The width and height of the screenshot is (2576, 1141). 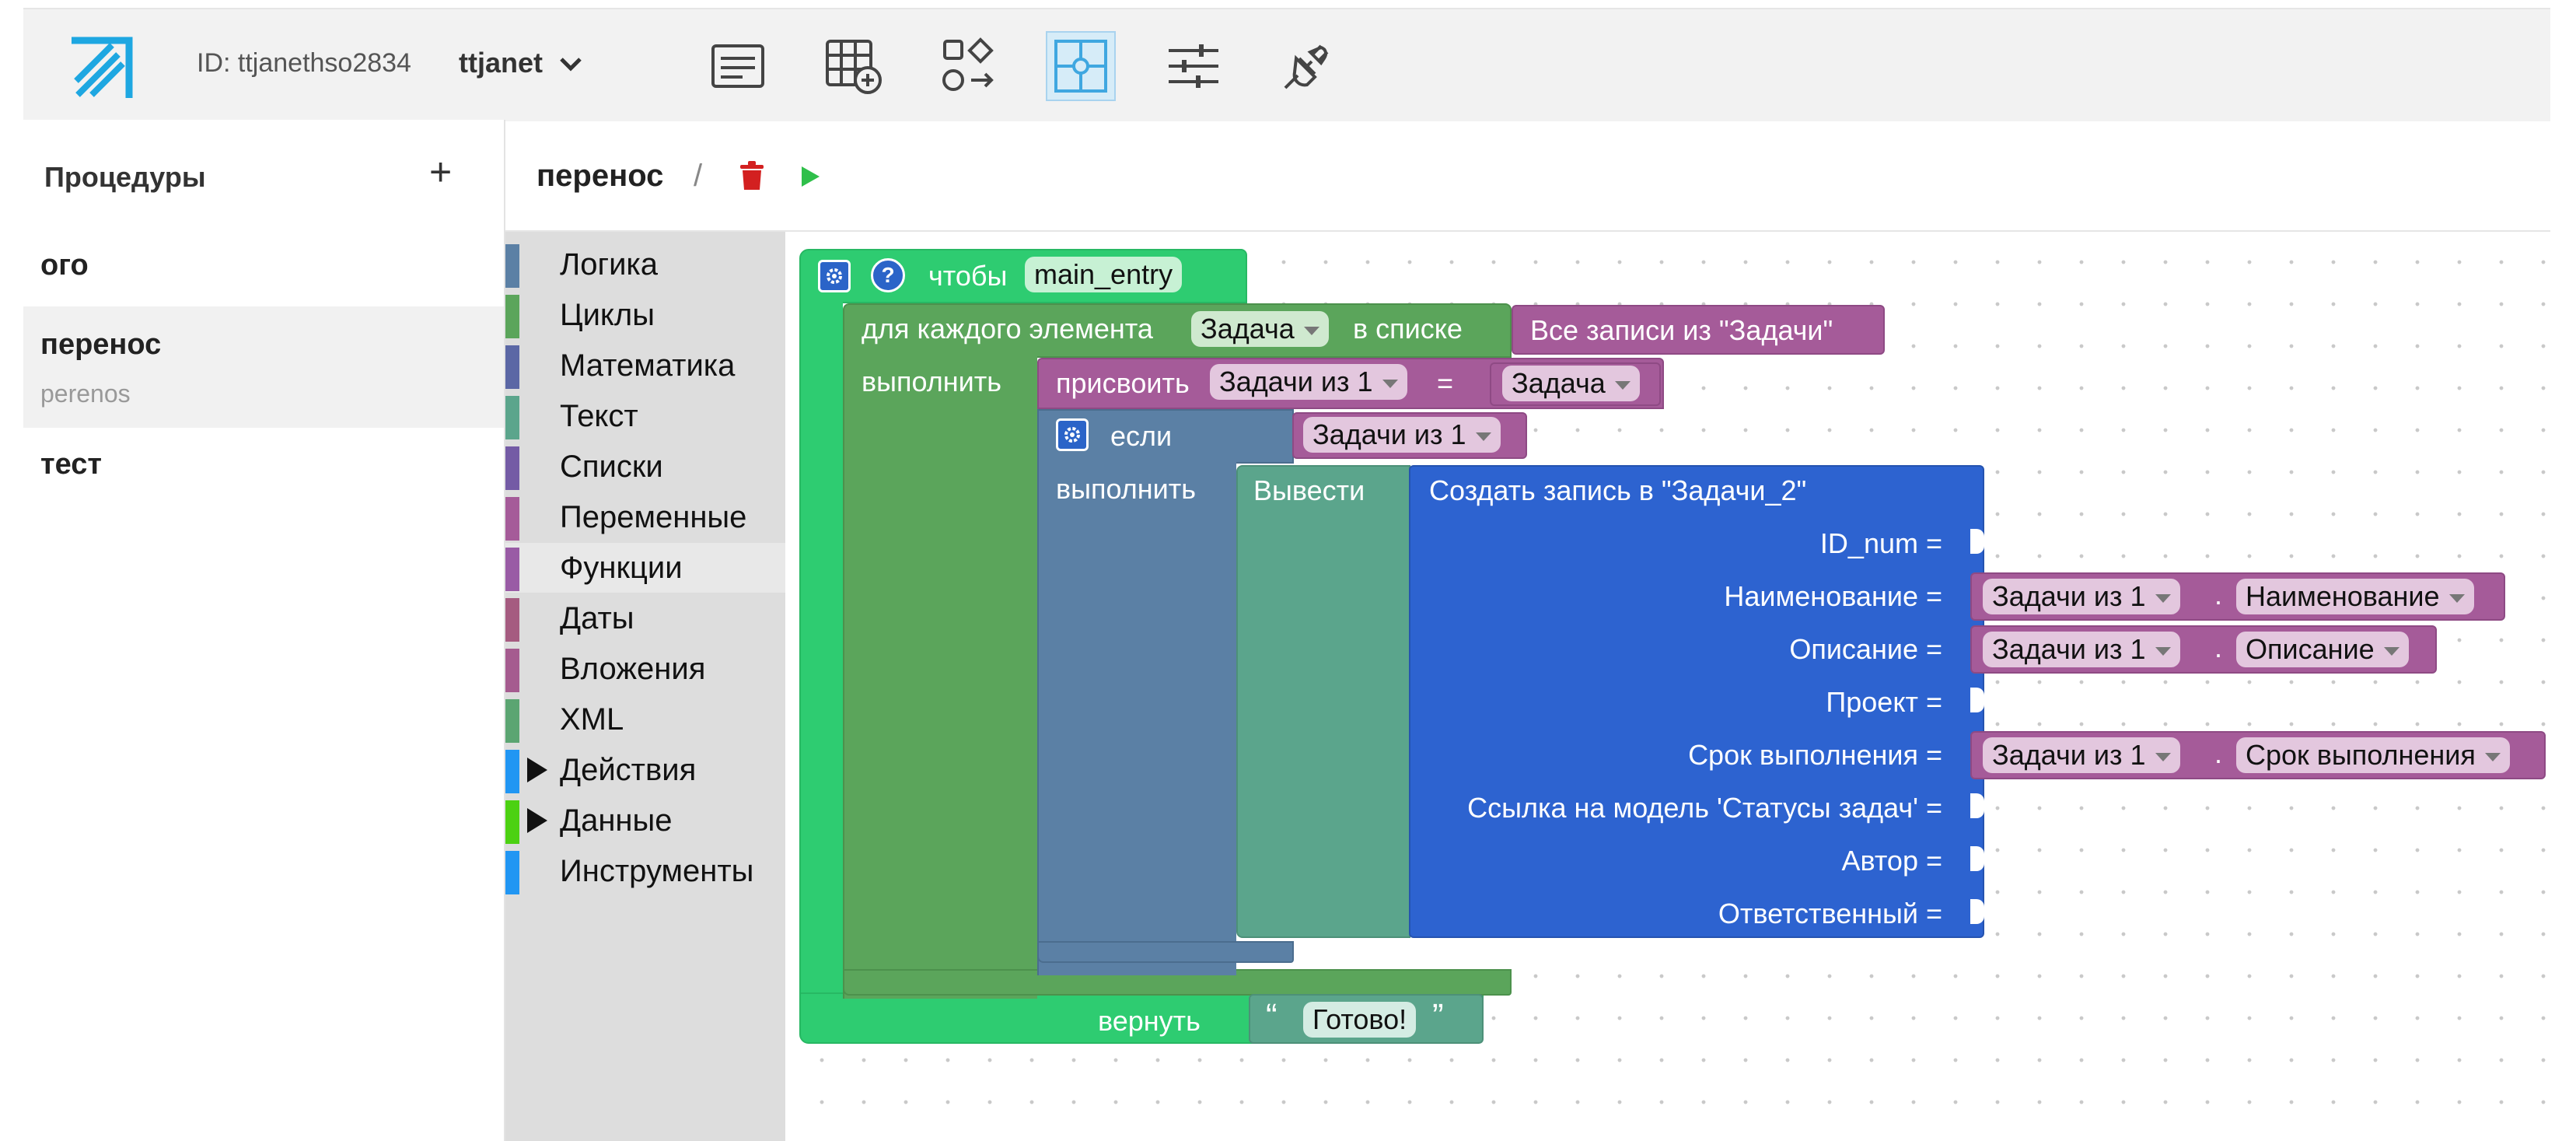 What do you see at coordinates (645, 517) in the screenshot?
I see `toolbox-category-variables: Переменные` at bounding box center [645, 517].